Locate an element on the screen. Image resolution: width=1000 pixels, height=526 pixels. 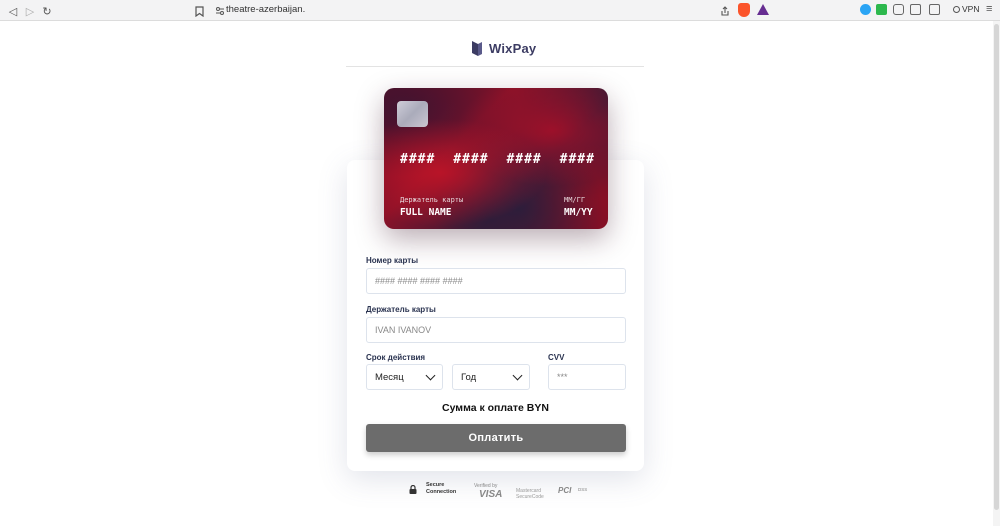
wixpay-logo-icon is located at coordinates (477, 48).